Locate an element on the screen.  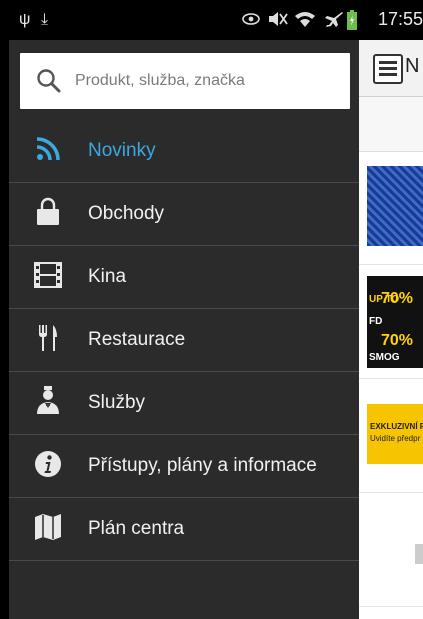
clock: 17:55 is located at coordinates (400, 19).